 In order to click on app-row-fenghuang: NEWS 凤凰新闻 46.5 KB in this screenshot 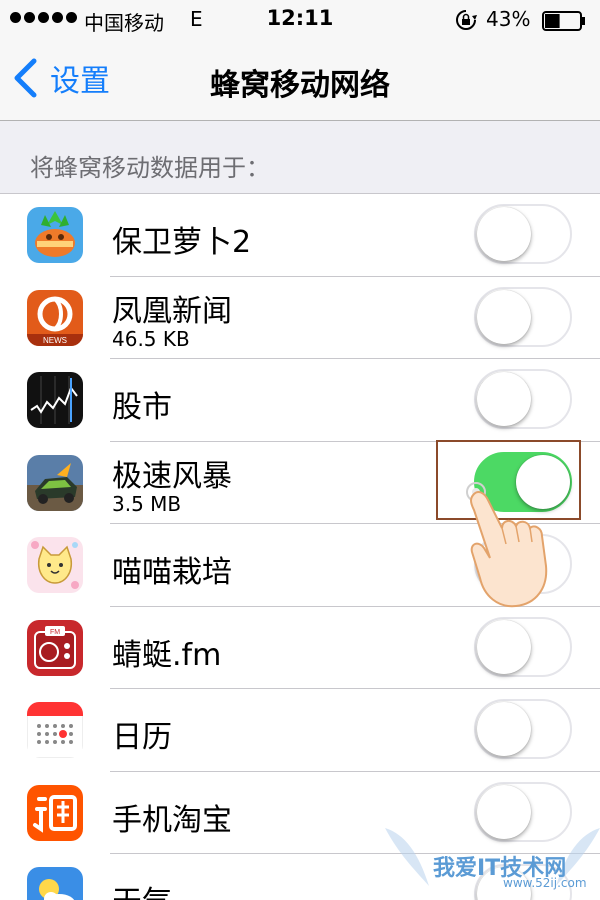, I will do `click(300, 318)`.